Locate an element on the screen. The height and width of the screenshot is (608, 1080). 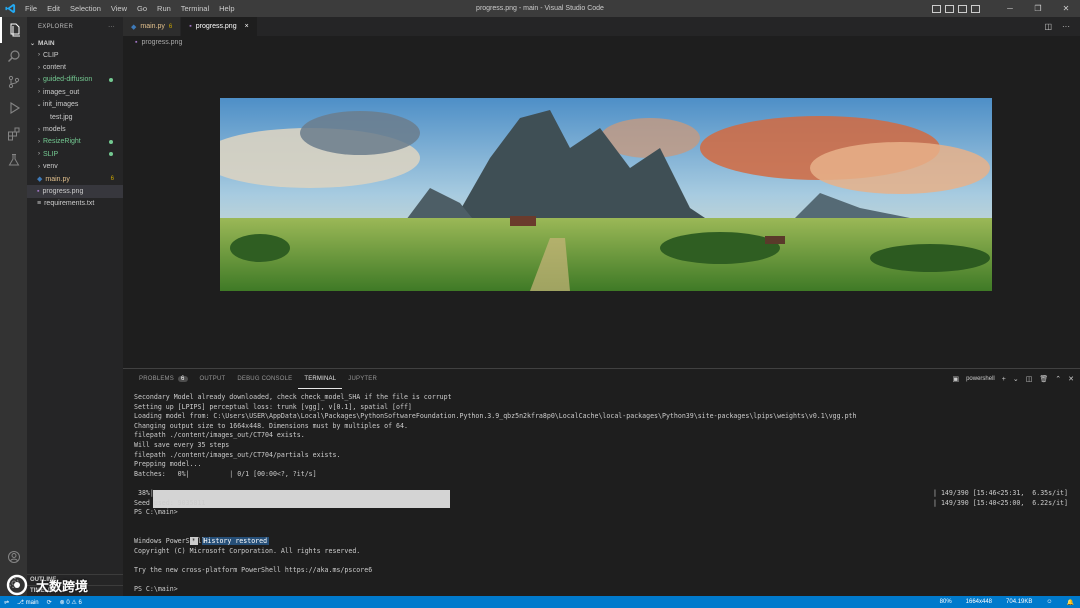
zoom-level: 80% is located at coordinates (946, 602).